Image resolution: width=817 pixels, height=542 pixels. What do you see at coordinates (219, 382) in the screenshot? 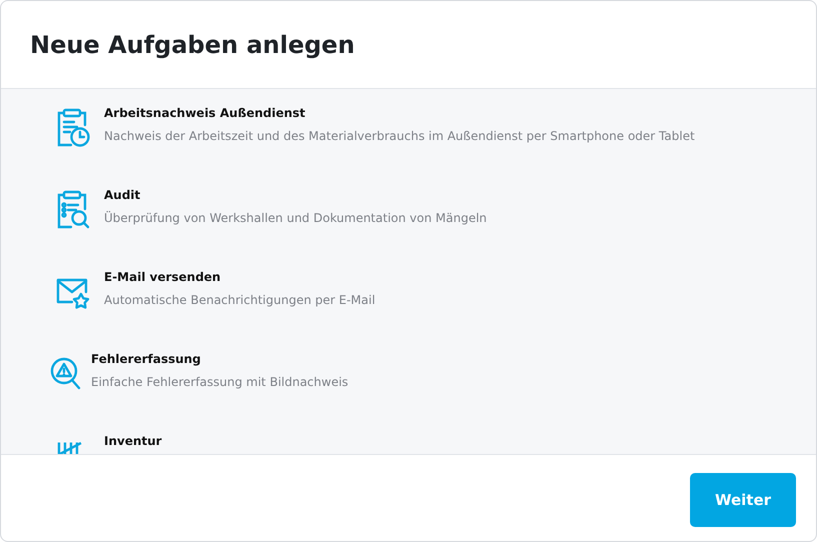
I see `template-description: Einfache Fehlererfassung mit Bildnachweis` at bounding box center [219, 382].